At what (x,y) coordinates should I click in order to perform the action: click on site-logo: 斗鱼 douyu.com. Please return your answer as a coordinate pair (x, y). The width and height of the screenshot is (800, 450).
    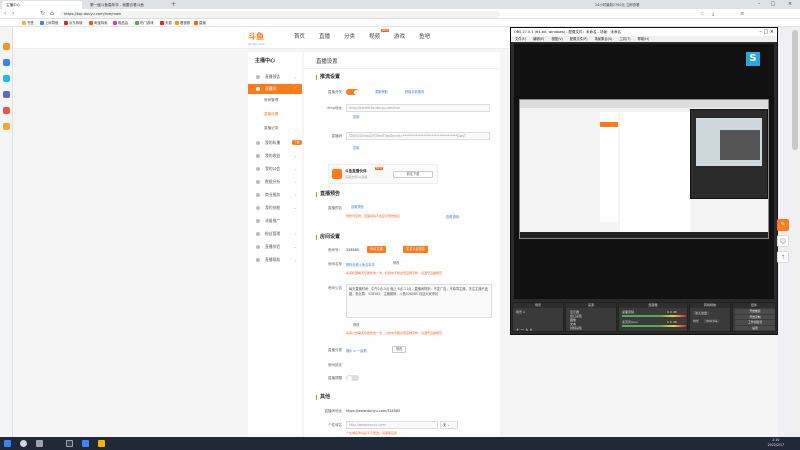
    Looking at the image, I should click on (256, 38).